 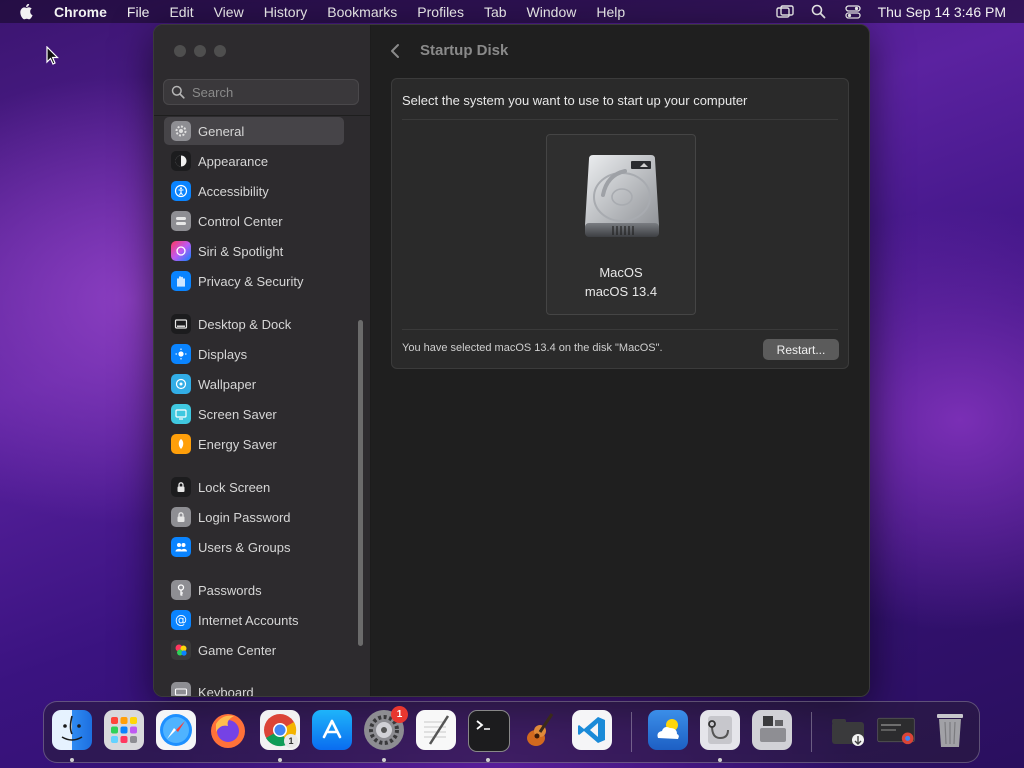 What do you see at coordinates (254, 620) in the screenshot?
I see `sidebar-item-internet-accounts: @ Internet Accounts` at bounding box center [254, 620].